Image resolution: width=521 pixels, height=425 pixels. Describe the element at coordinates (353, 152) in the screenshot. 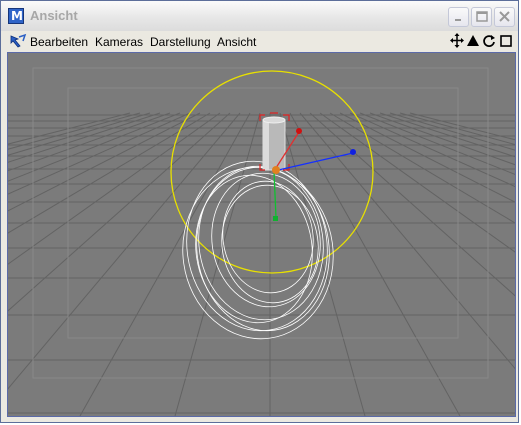

I see `z-axis-knob` at that location.